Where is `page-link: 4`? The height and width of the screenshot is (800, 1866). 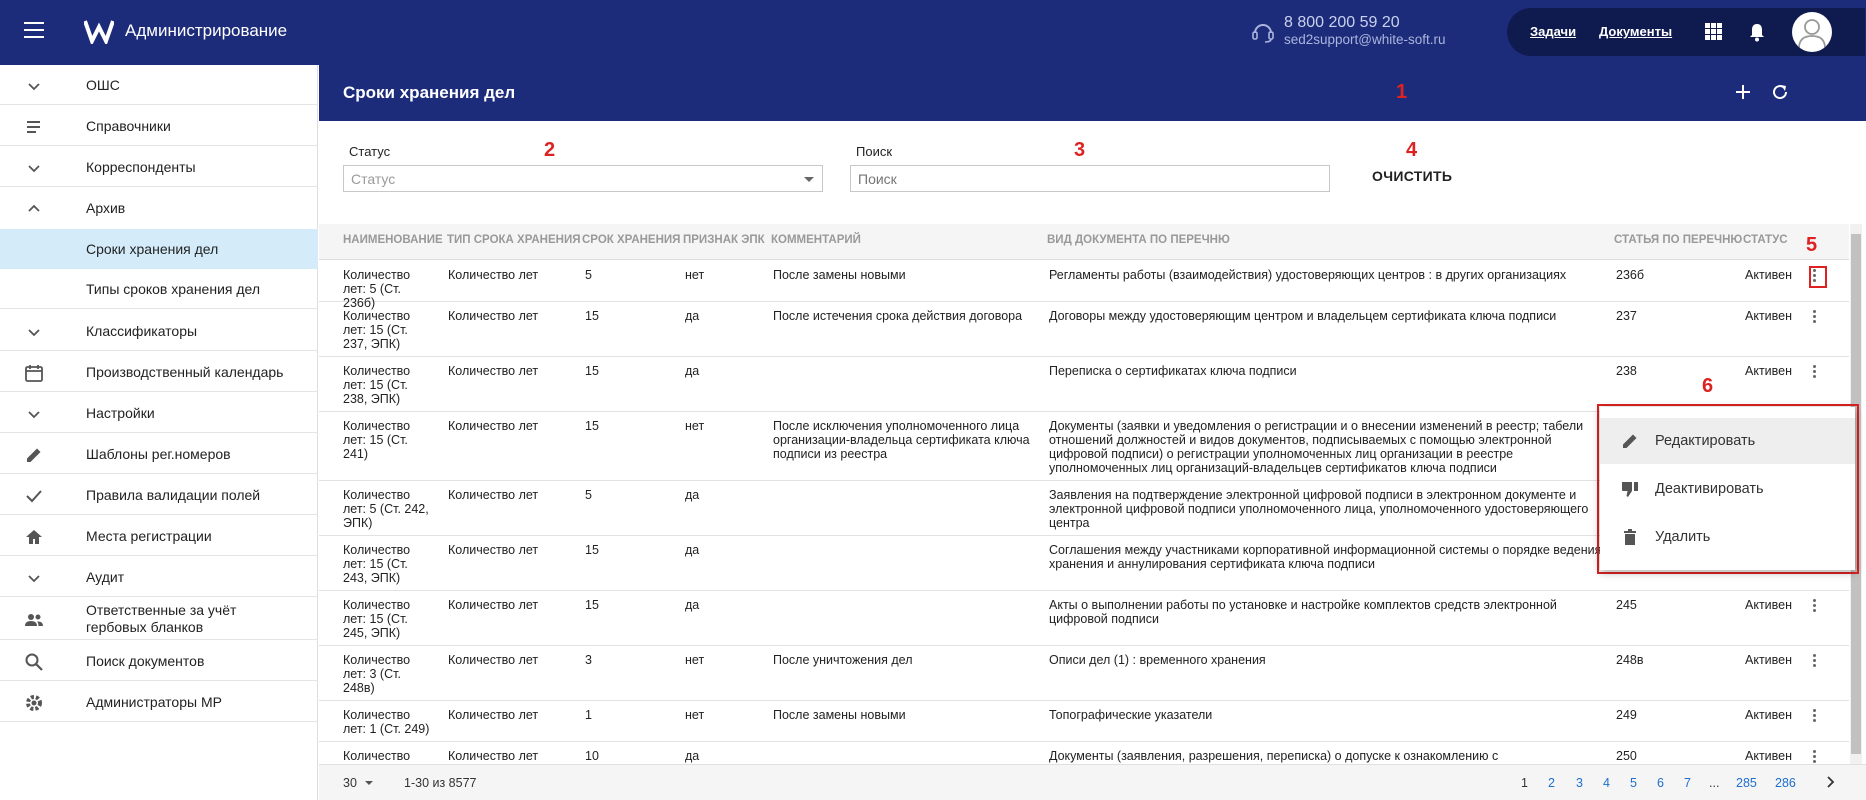 page-link: 4 is located at coordinates (1606, 783).